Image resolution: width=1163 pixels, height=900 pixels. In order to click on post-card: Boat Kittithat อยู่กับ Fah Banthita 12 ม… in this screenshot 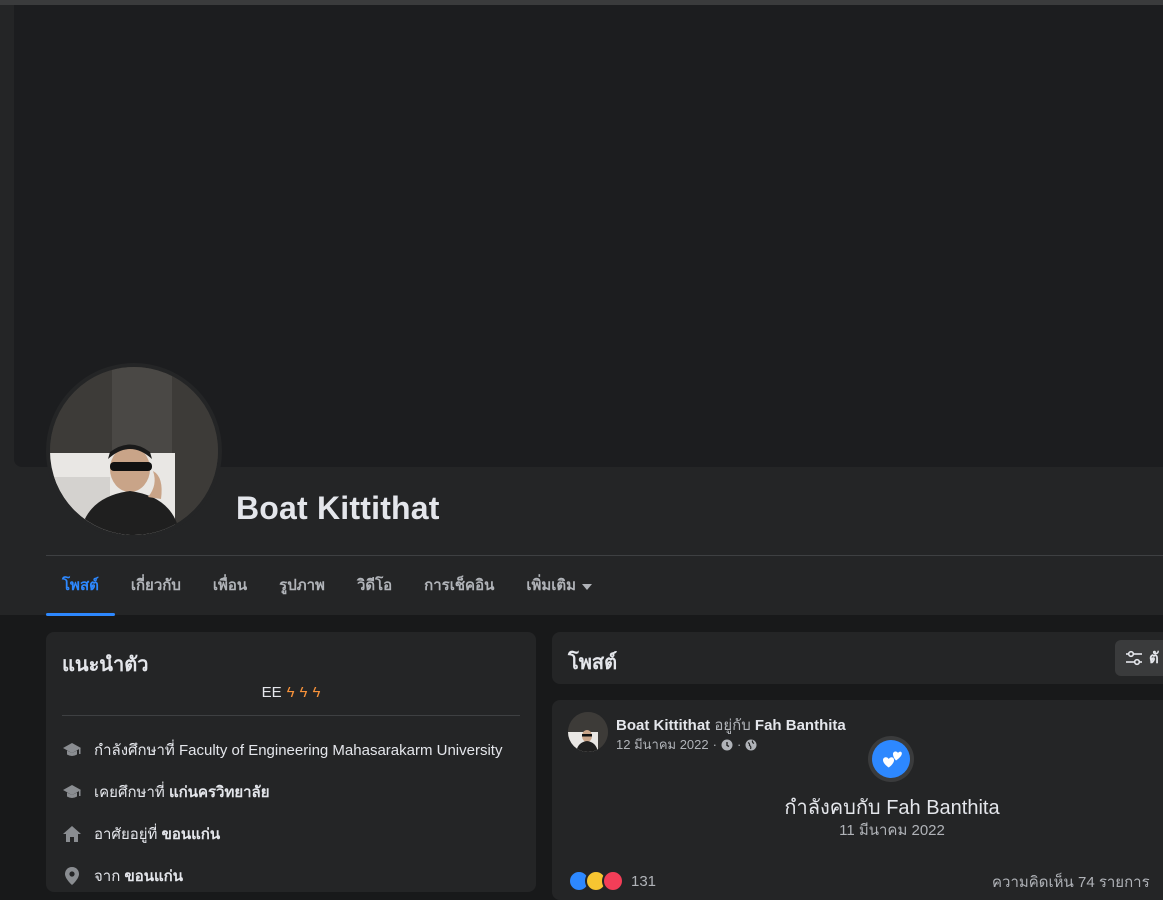, I will do `click(857, 800)`.